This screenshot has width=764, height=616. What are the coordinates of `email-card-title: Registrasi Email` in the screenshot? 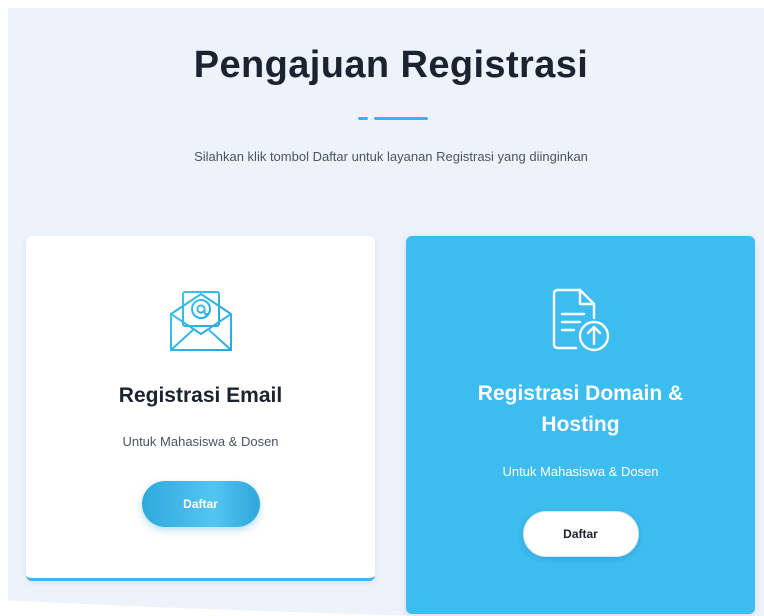 It's located at (200, 395).